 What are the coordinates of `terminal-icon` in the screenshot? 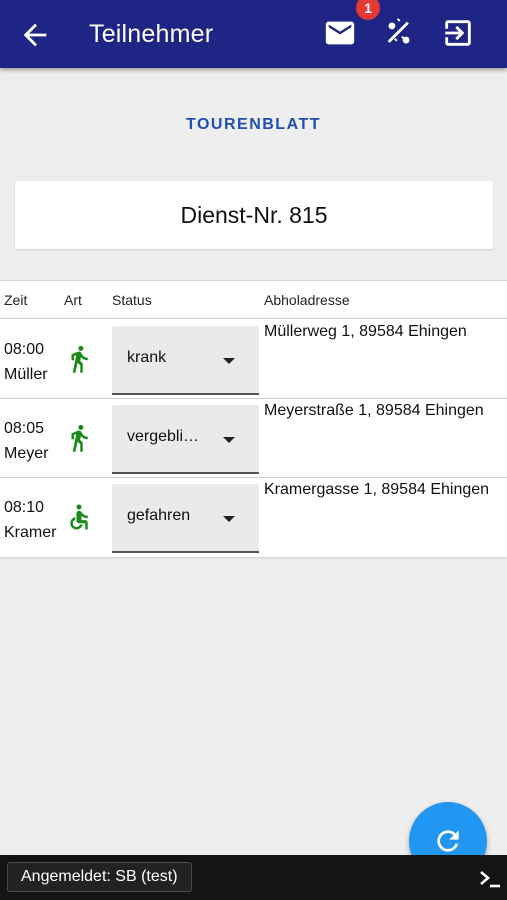 It's located at (490, 879).